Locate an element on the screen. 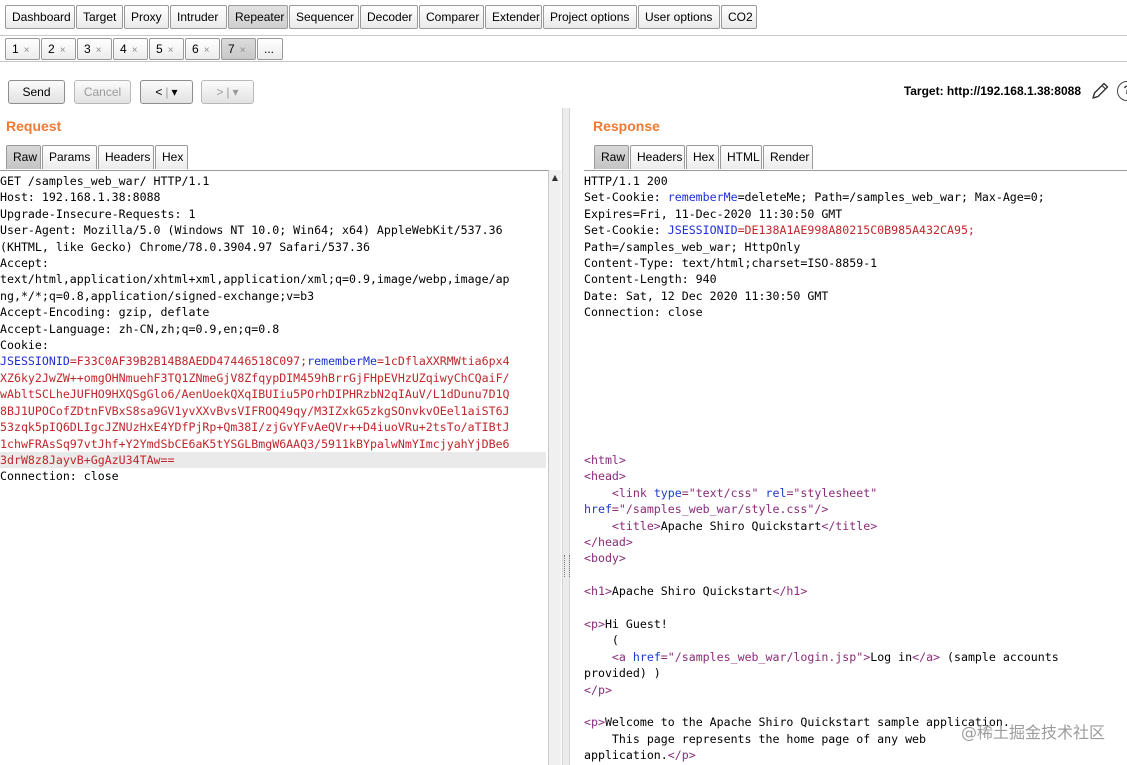 Image resolution: width=1127 pixels, height=765 pixels. repeater-tab-7: 7 × is located at coordinates (238, 49).